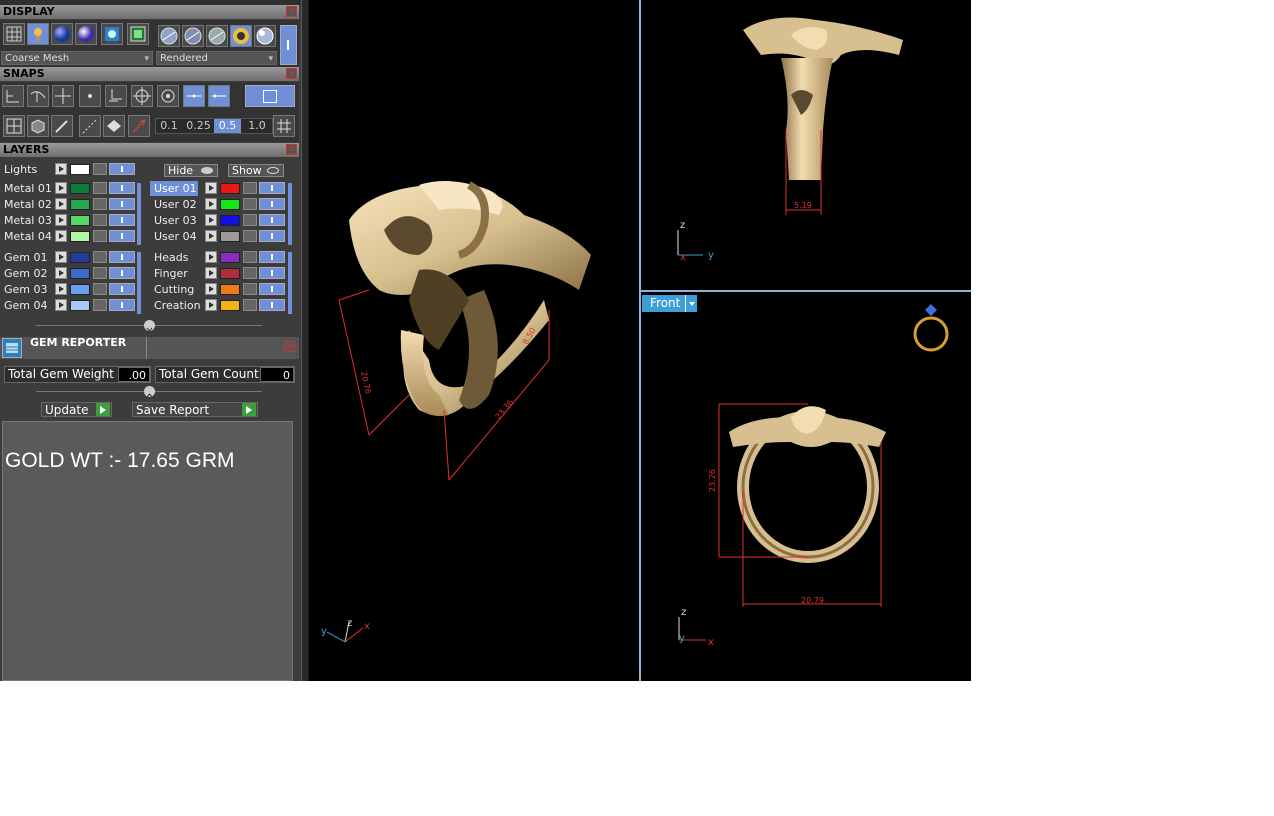 The width and height of the screenshot is (1274, 816). What do you see at coordinates (227, 126) in the screenshot?
I see `increment-0-5: 0.5` at bounding box center [227, 126].